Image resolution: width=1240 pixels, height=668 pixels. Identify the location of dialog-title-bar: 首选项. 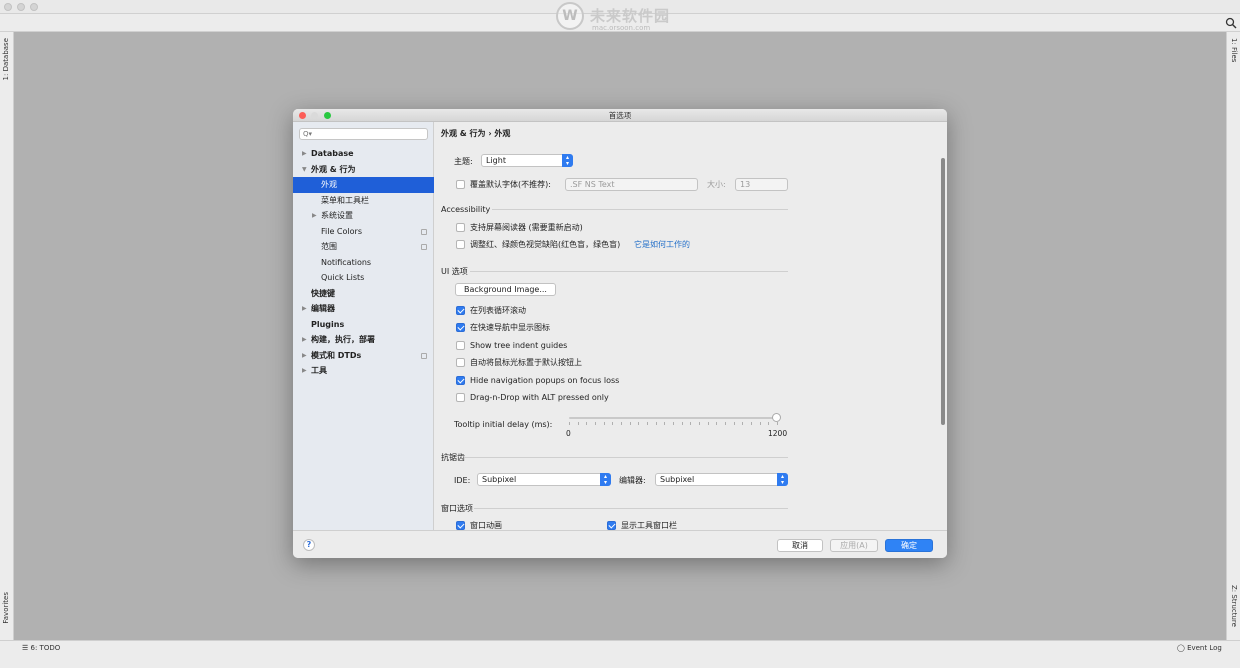
(620, 115).